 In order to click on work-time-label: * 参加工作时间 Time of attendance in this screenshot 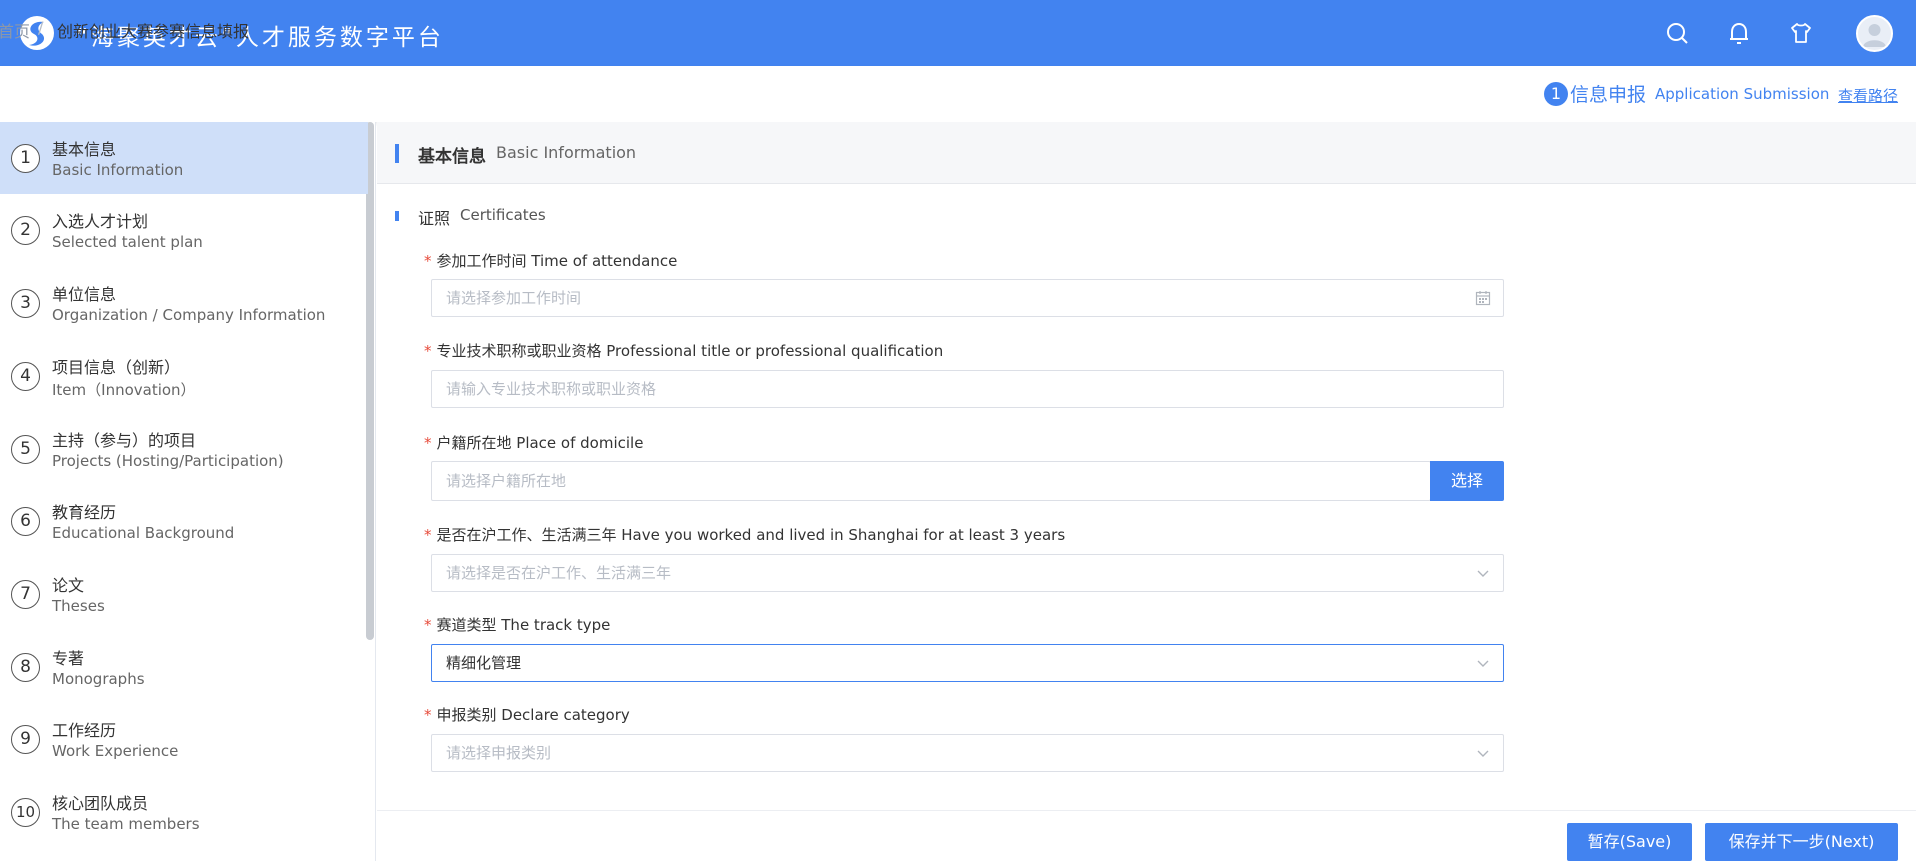, I will do `click(550, 260)`.